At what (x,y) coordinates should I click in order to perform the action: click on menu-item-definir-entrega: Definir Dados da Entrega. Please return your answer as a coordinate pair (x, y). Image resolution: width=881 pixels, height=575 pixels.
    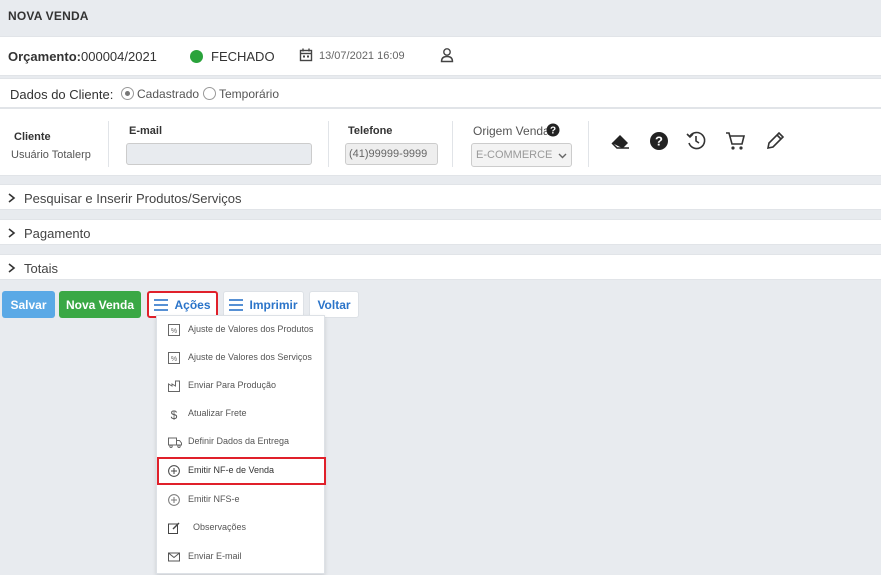
    Looking at the image, I should click on (241, 442).